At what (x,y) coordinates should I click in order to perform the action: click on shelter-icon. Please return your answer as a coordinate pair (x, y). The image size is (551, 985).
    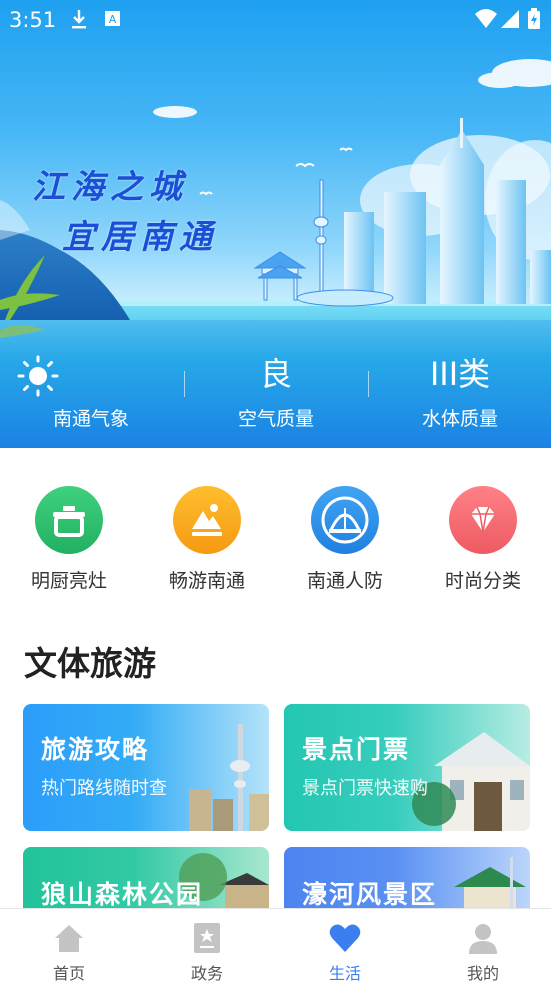
    Looking at the image, I should click on (345, 520).